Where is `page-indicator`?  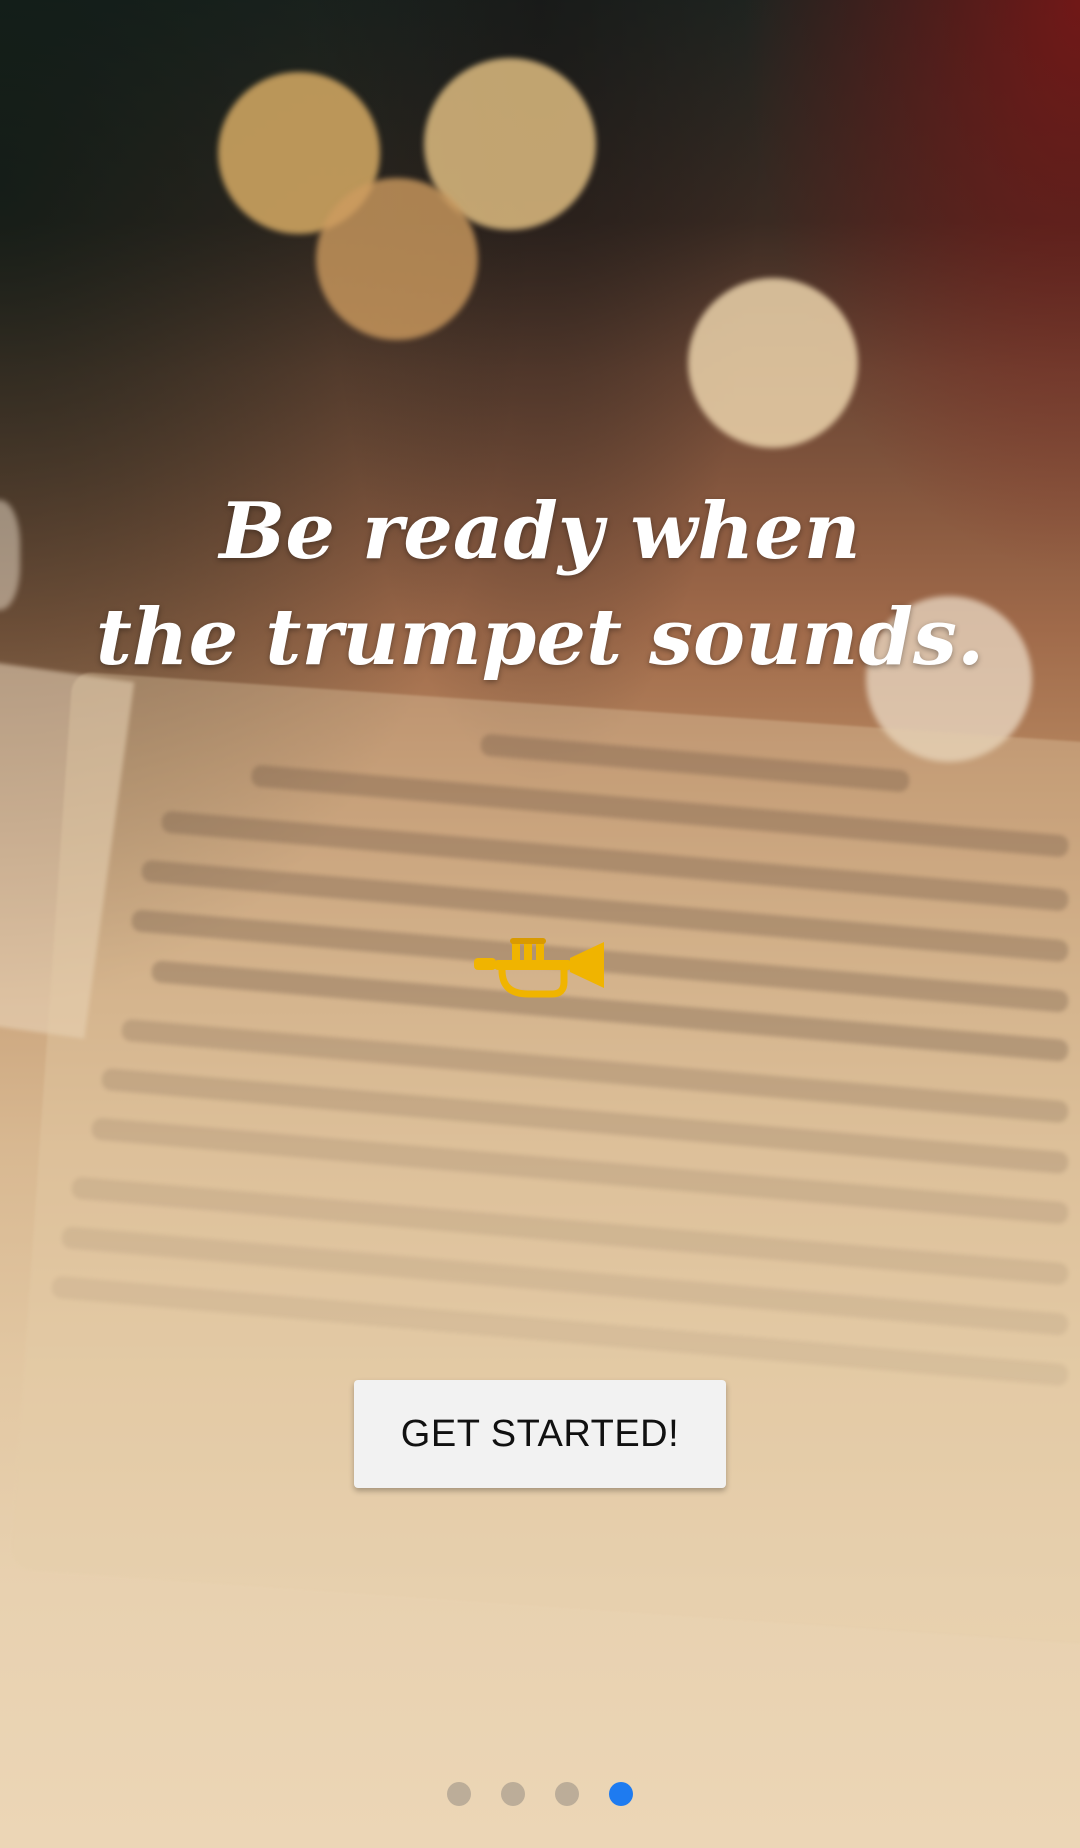
page-indicator is located at coordinates (540, 1795).